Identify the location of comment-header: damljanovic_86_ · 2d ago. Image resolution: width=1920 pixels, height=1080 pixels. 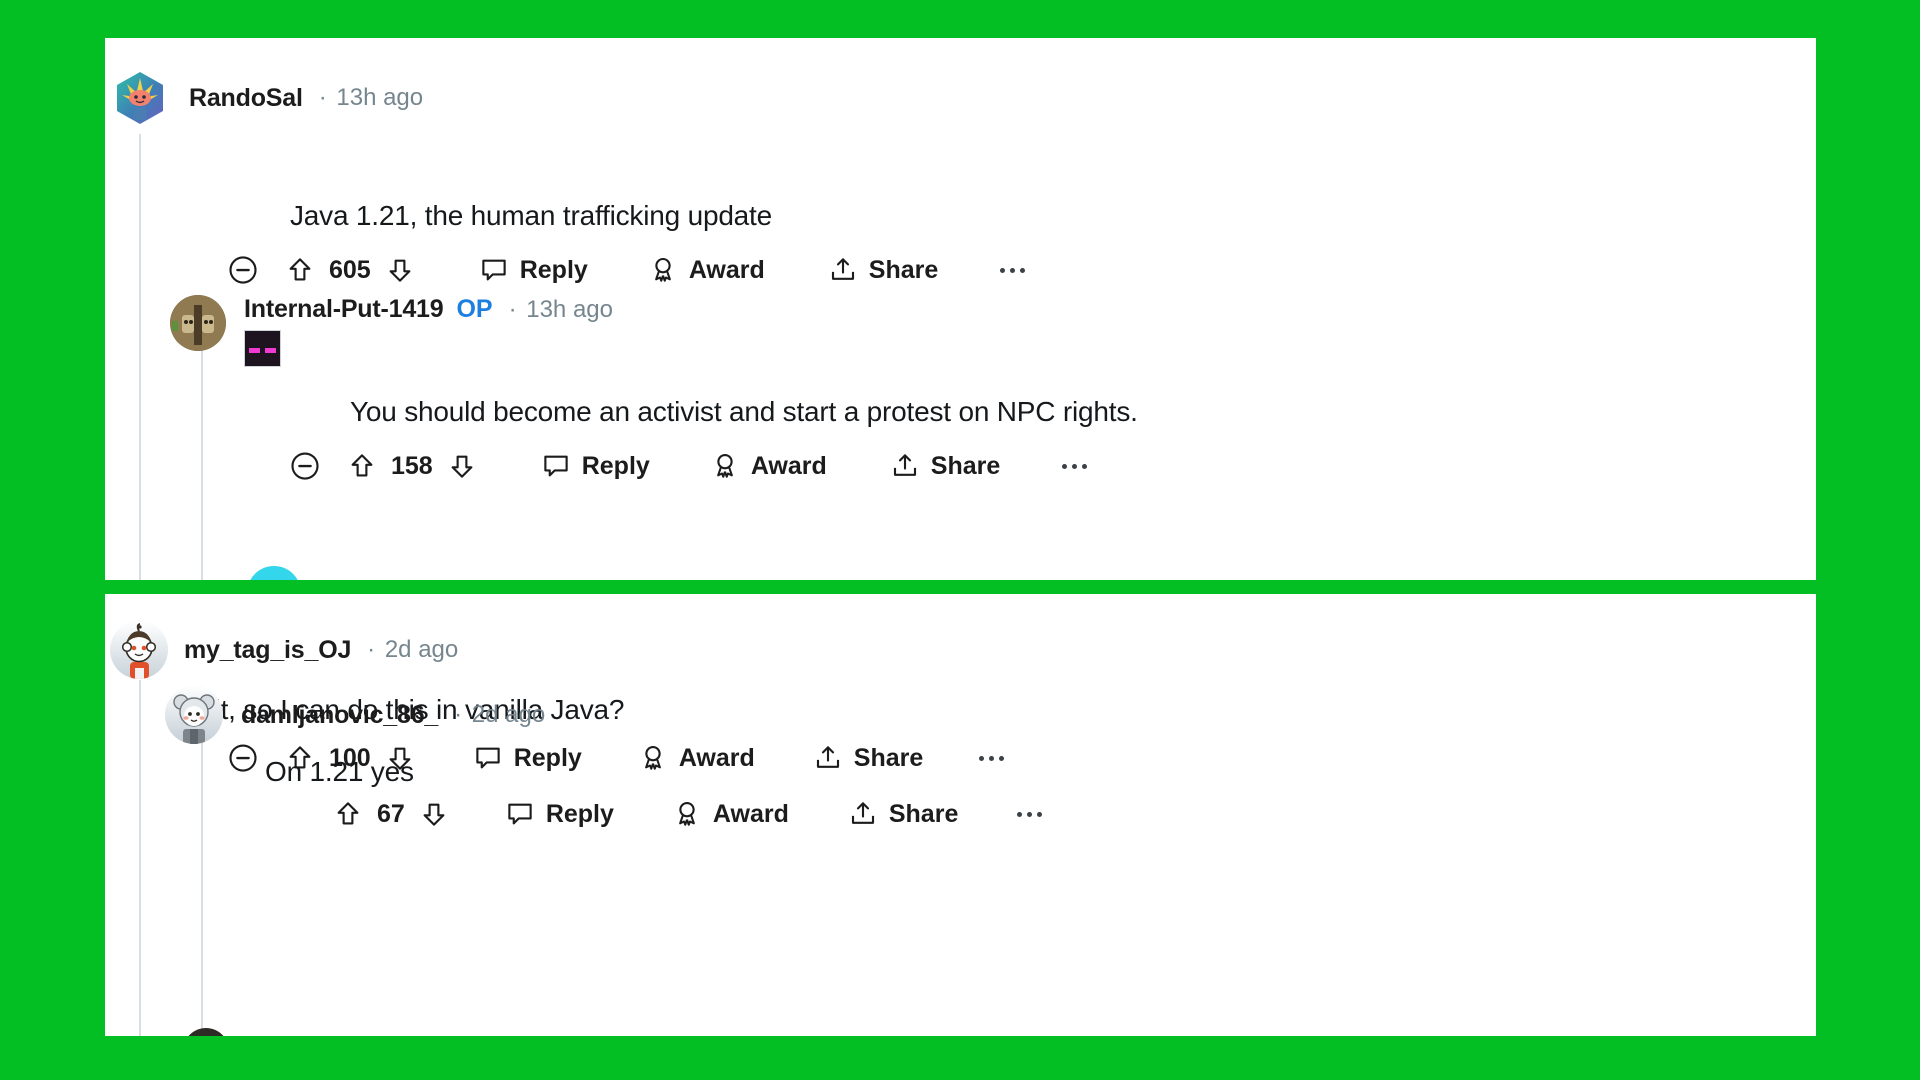
(355, 715).